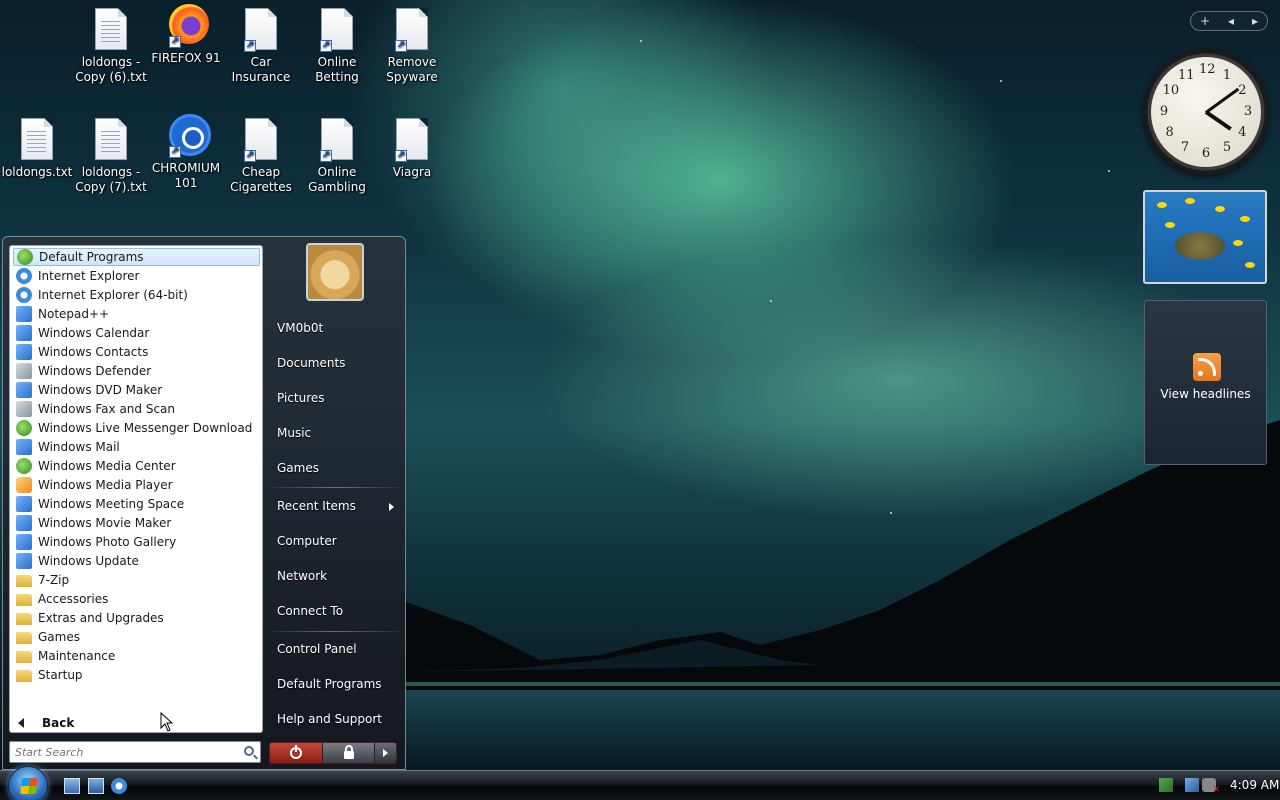 Image resolution: width=1280 pixels, height=800 pixels. Describe the element at coordinates (329, 684) in the screenshot. I see `default-programs-link: Default Programs` at that location.